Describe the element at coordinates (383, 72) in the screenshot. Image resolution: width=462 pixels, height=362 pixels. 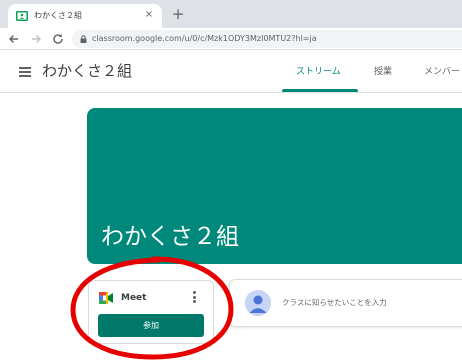
I see `tab-classwork: 授業` at that location.